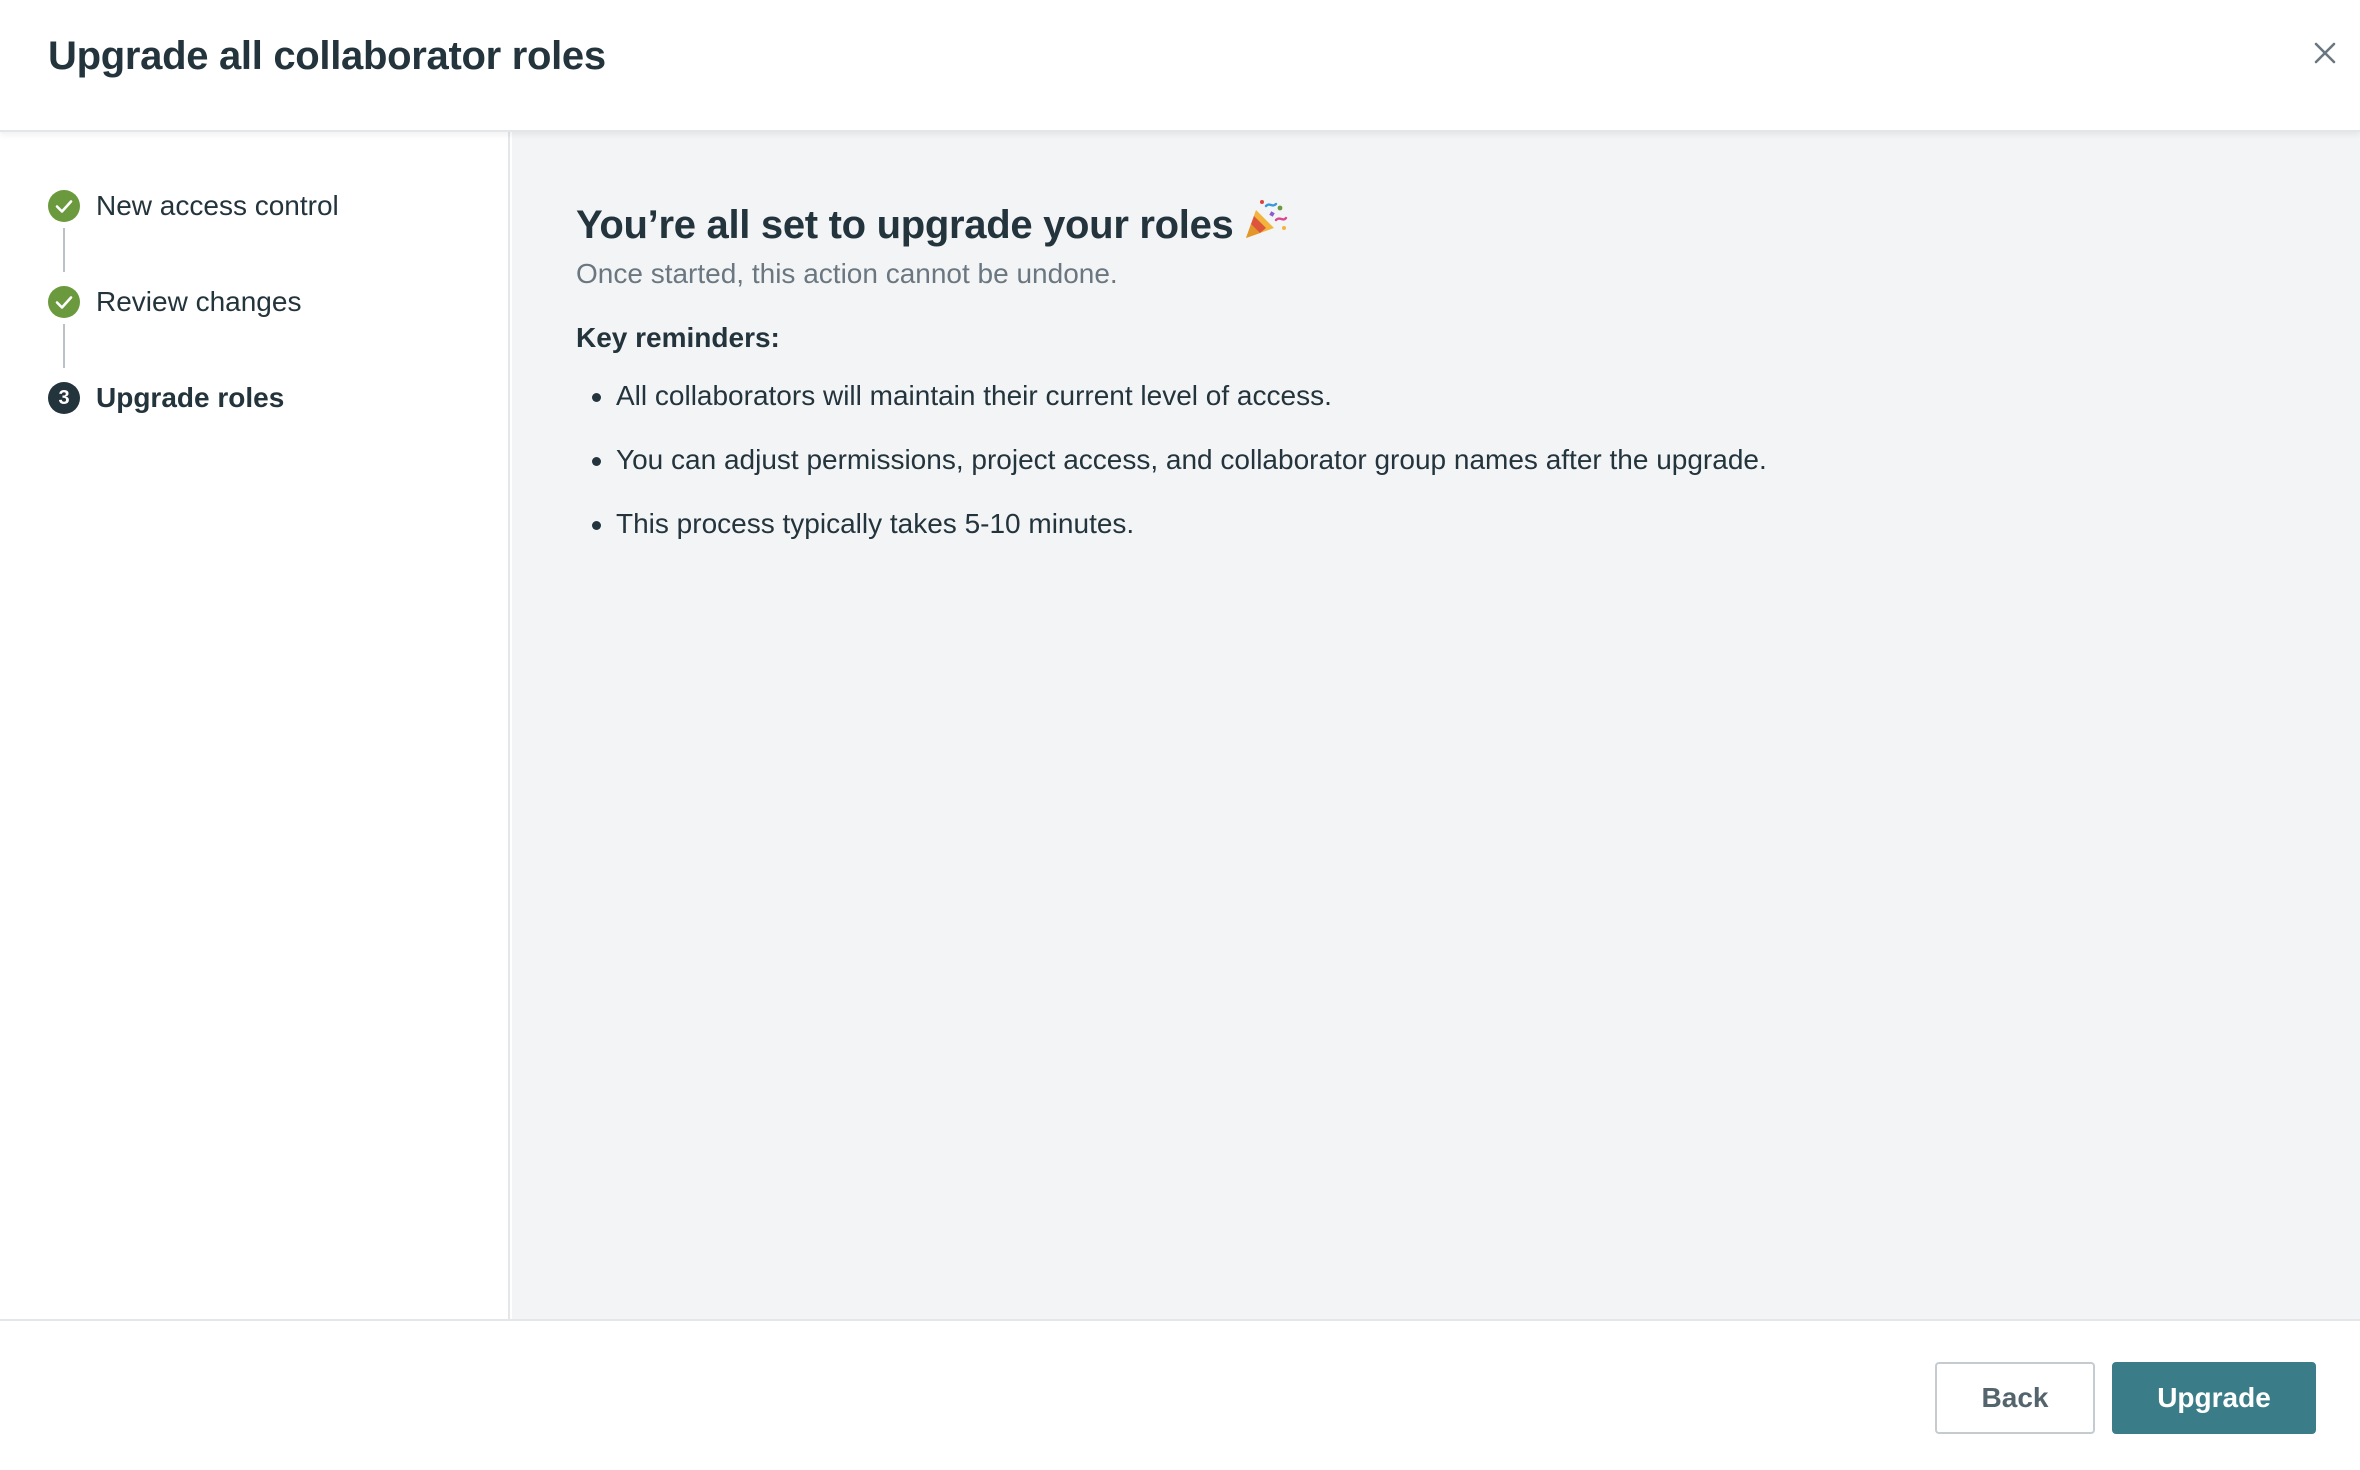  Describe the element at coordinates (1265, 225) in the screenshot. I see `party-popper-icon` at that location.